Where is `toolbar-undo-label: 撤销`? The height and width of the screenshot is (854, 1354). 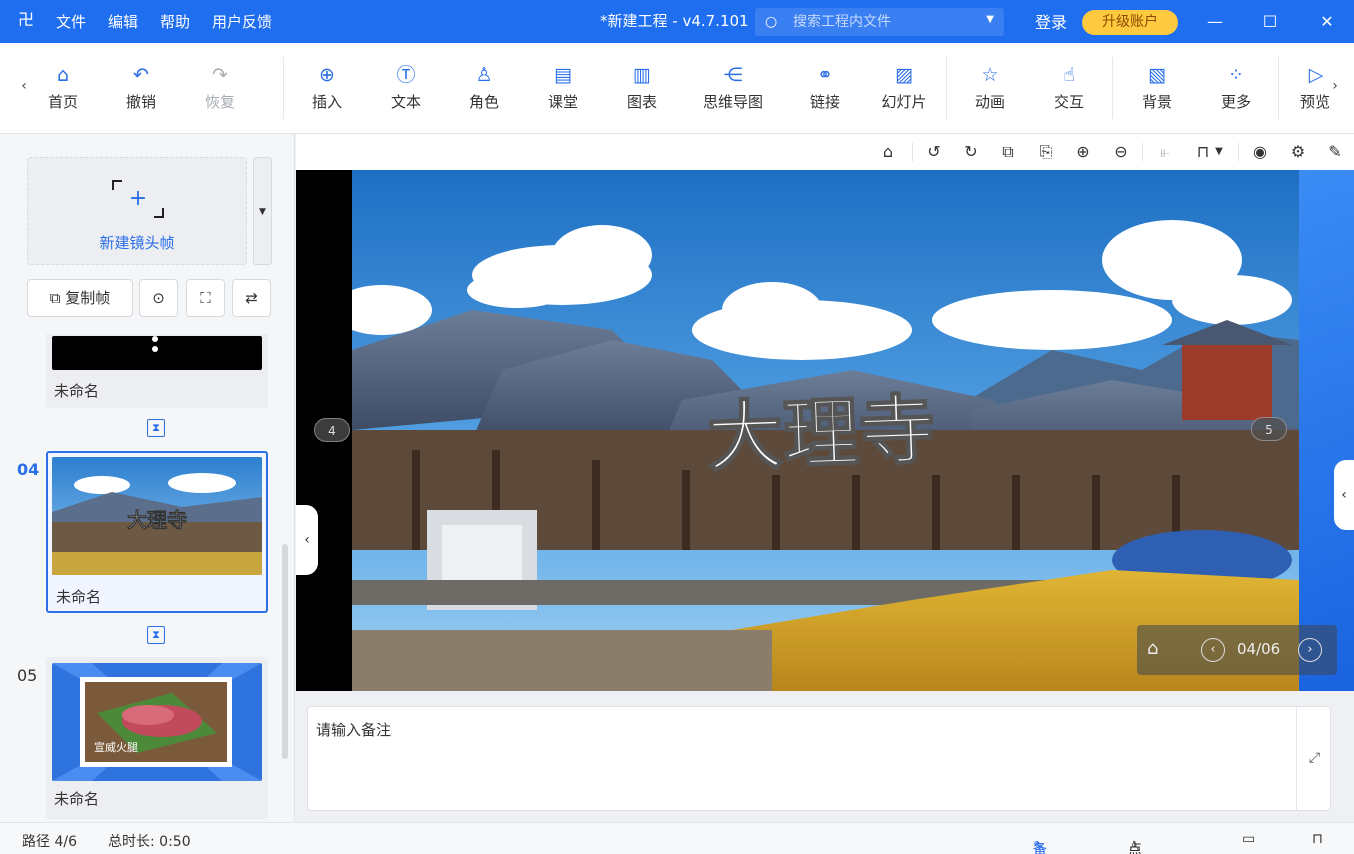
toolbar-undo-label: 撤销 is located at coordinates (140, 102).